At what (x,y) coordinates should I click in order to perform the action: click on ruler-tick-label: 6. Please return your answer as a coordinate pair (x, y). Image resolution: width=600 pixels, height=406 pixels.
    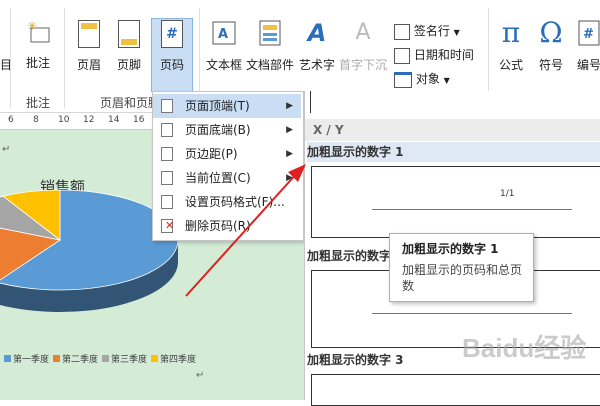
    Looking at the image, I should click on (11, 120).